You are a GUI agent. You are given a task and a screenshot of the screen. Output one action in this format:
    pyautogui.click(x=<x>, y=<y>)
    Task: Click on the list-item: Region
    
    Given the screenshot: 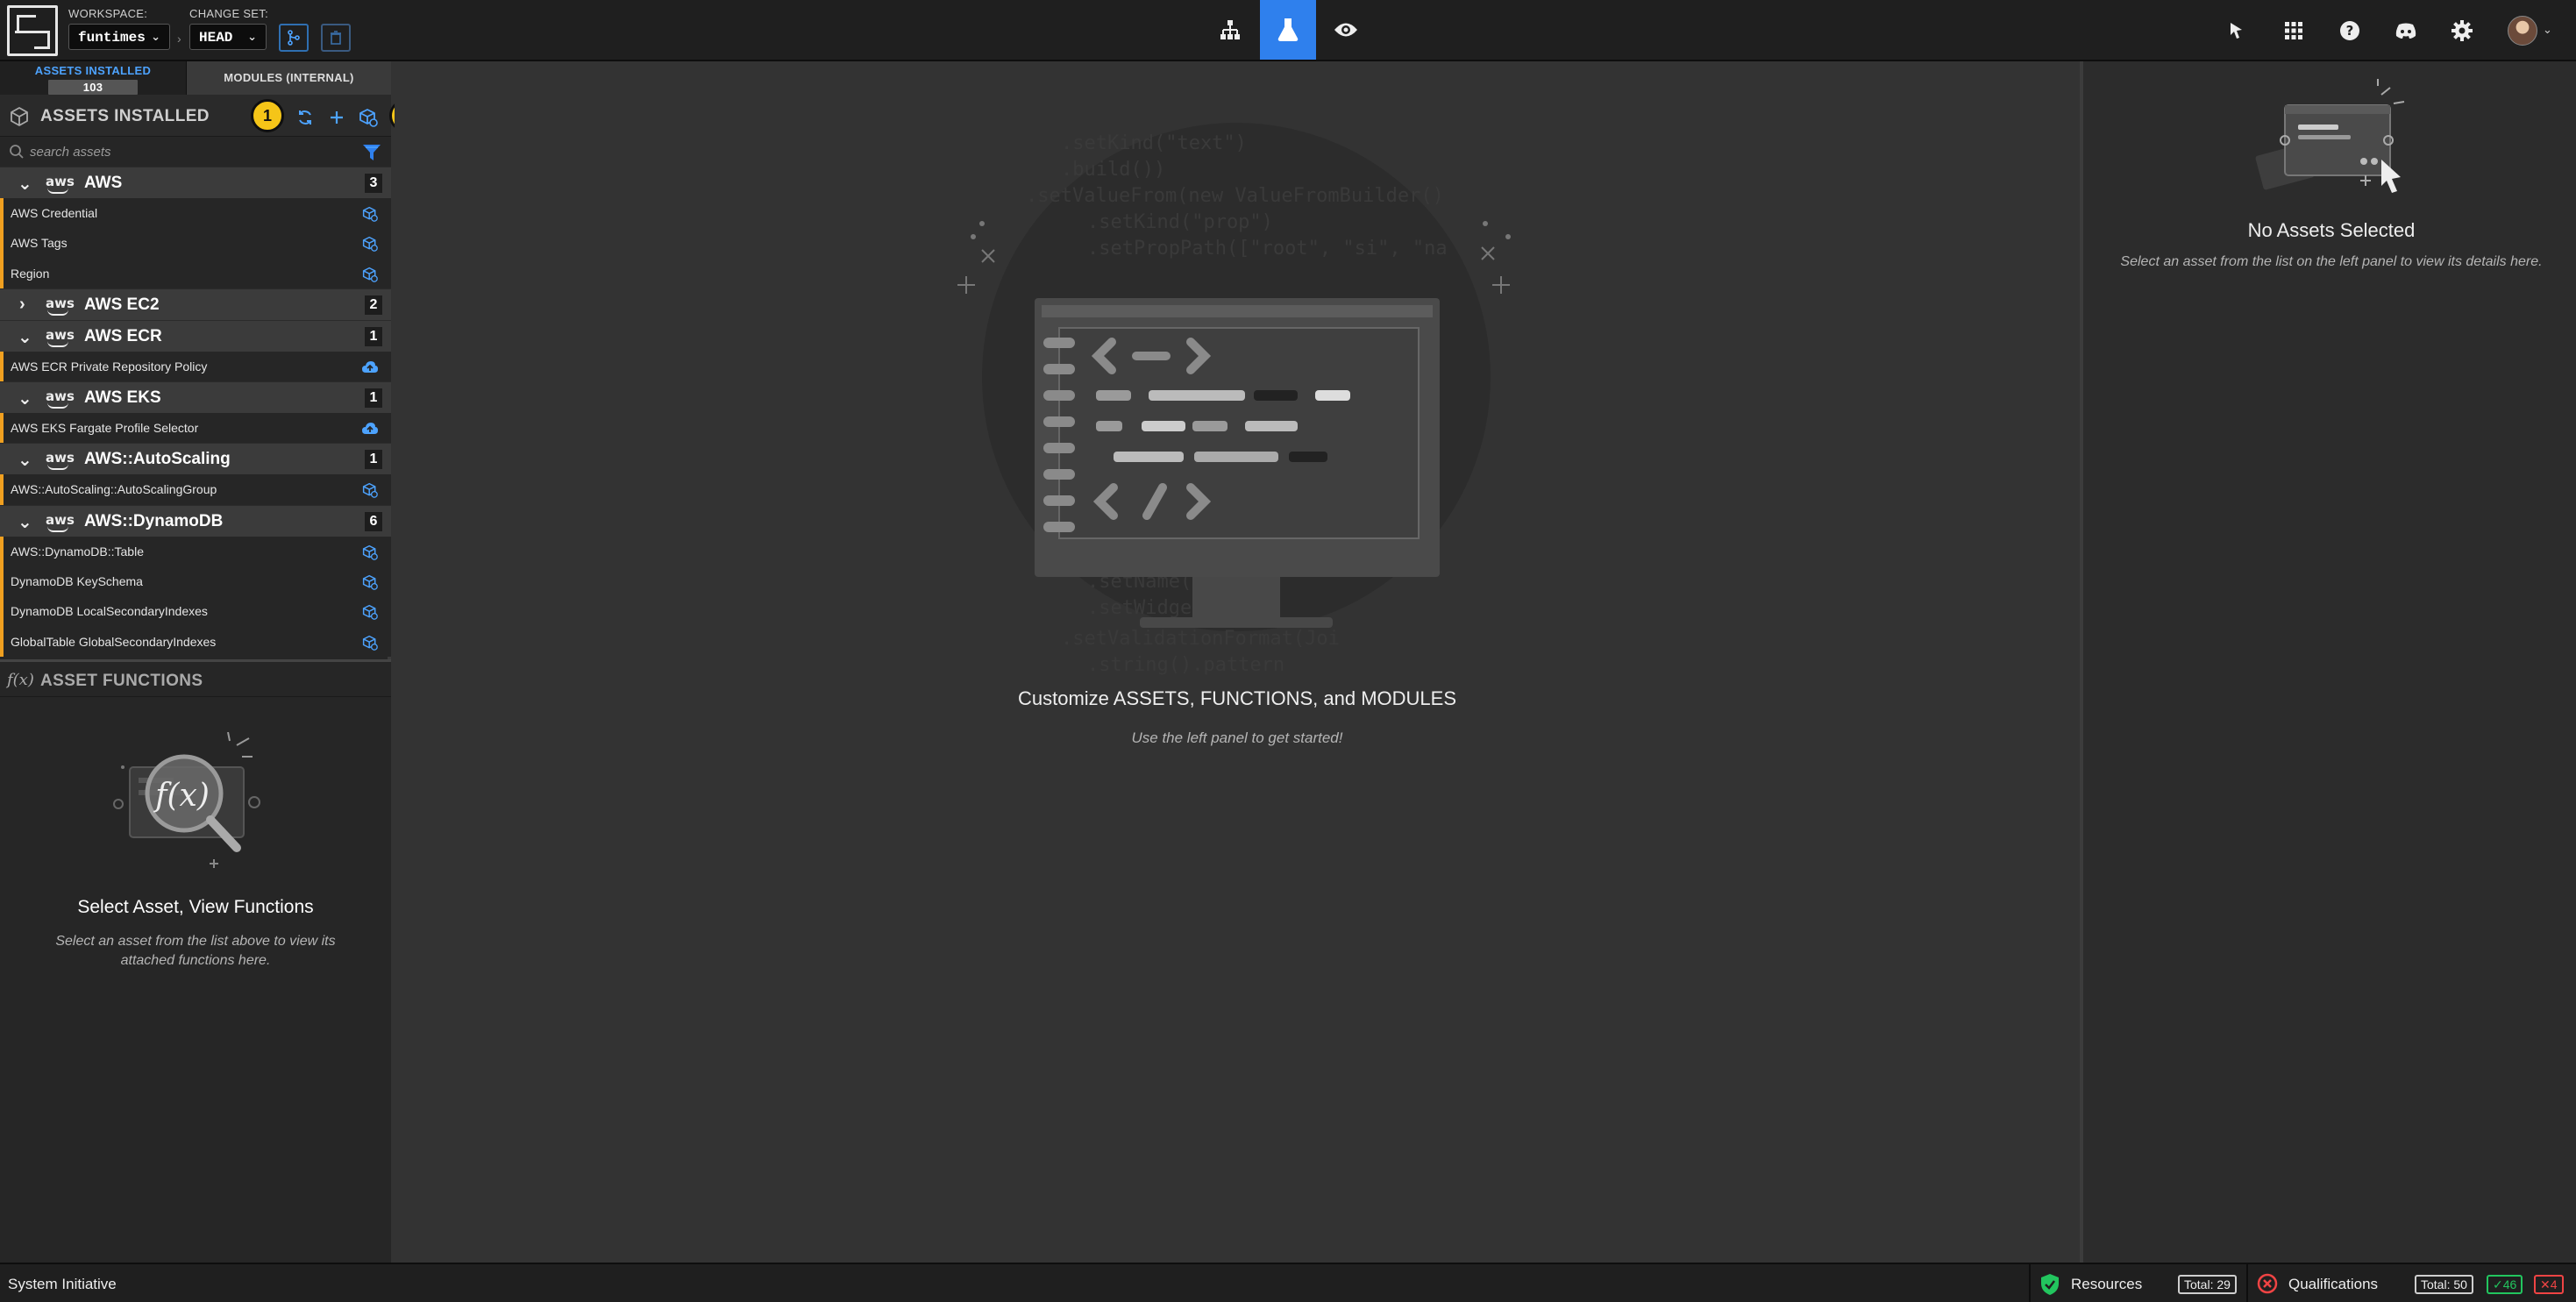 What is the action you would take?
    pyautogui.click(x=195, y=273)
    